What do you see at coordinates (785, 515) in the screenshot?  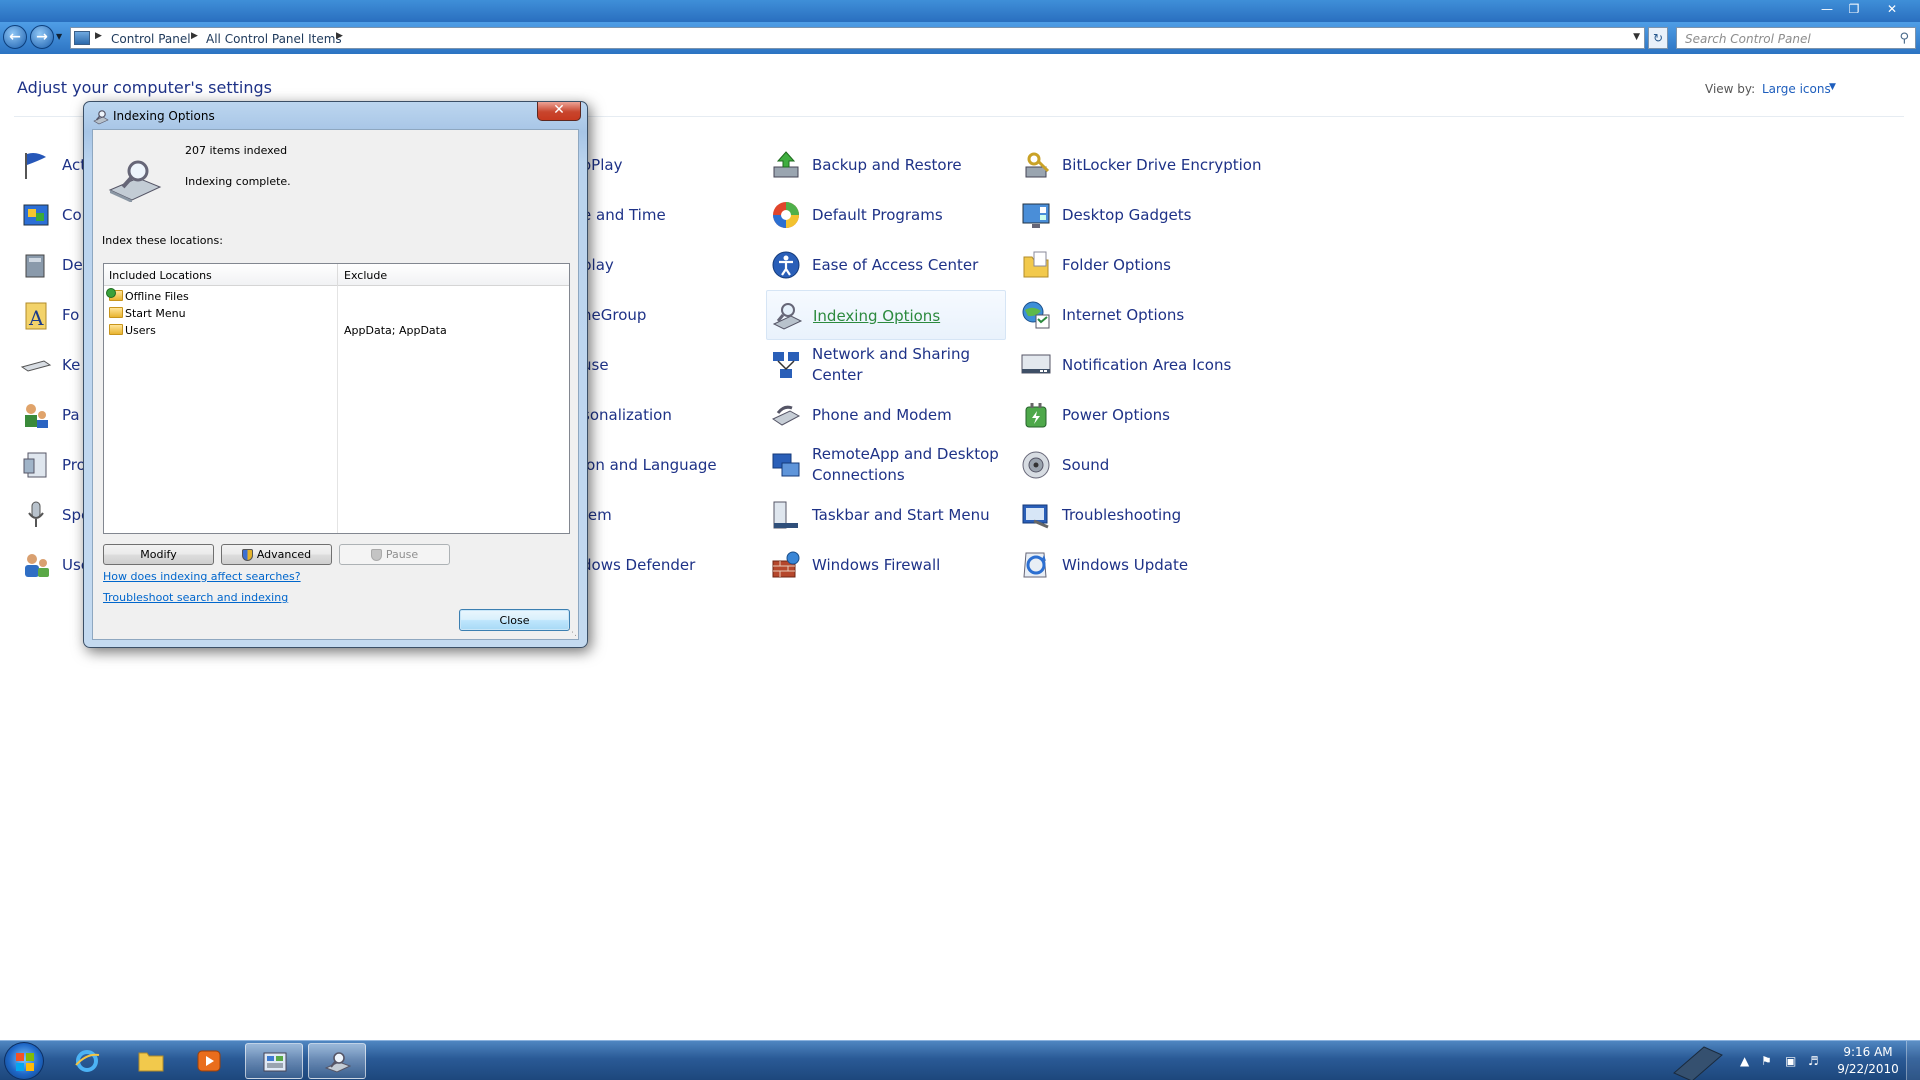 I see `taskbar-icon` at bounding box center [785, 515].